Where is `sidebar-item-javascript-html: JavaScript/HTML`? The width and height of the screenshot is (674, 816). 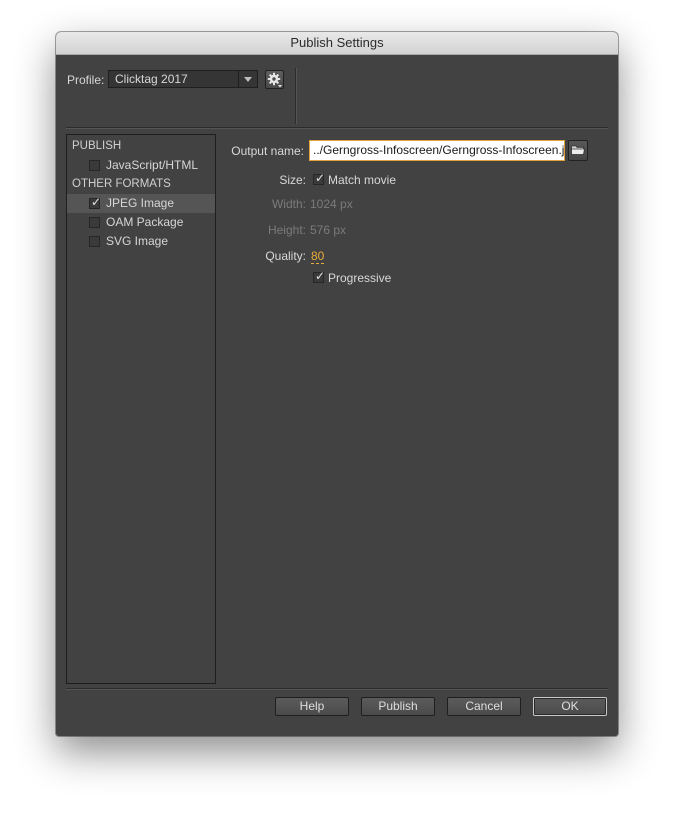 sidebar-item-javascript-html: JavaScript/HTML is located at coordinates (141, 165).